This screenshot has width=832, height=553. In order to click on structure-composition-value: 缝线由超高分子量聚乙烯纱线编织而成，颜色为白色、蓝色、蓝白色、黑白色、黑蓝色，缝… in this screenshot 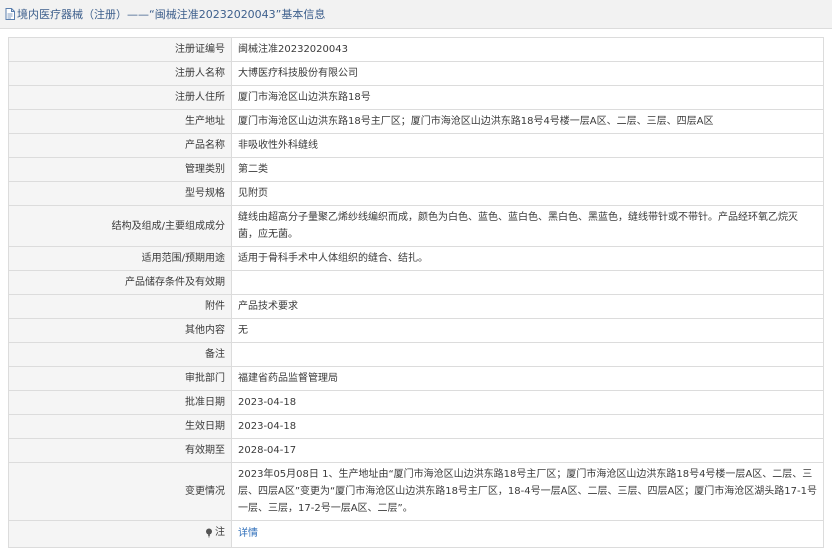, I will do `click(527, 226)`.